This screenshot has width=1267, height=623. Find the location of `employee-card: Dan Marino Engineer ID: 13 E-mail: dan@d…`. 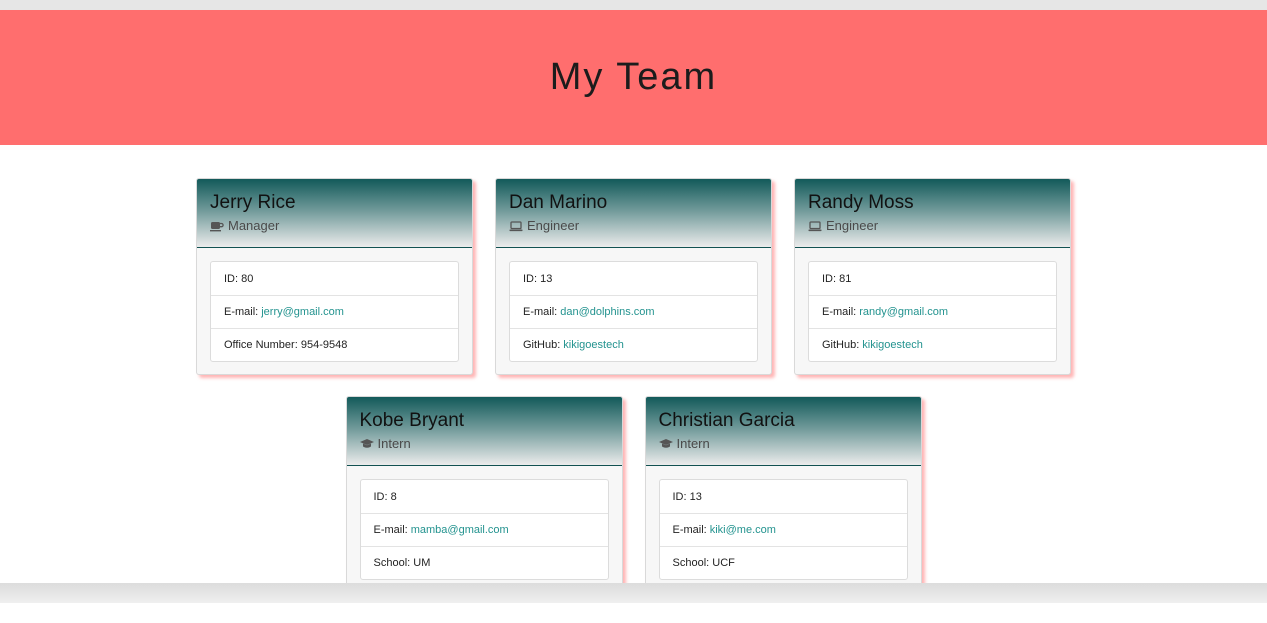

employee-card: Dan Marino Engineer ID: 13 E-mail: dan@d… is located at coordinates (633, 276).